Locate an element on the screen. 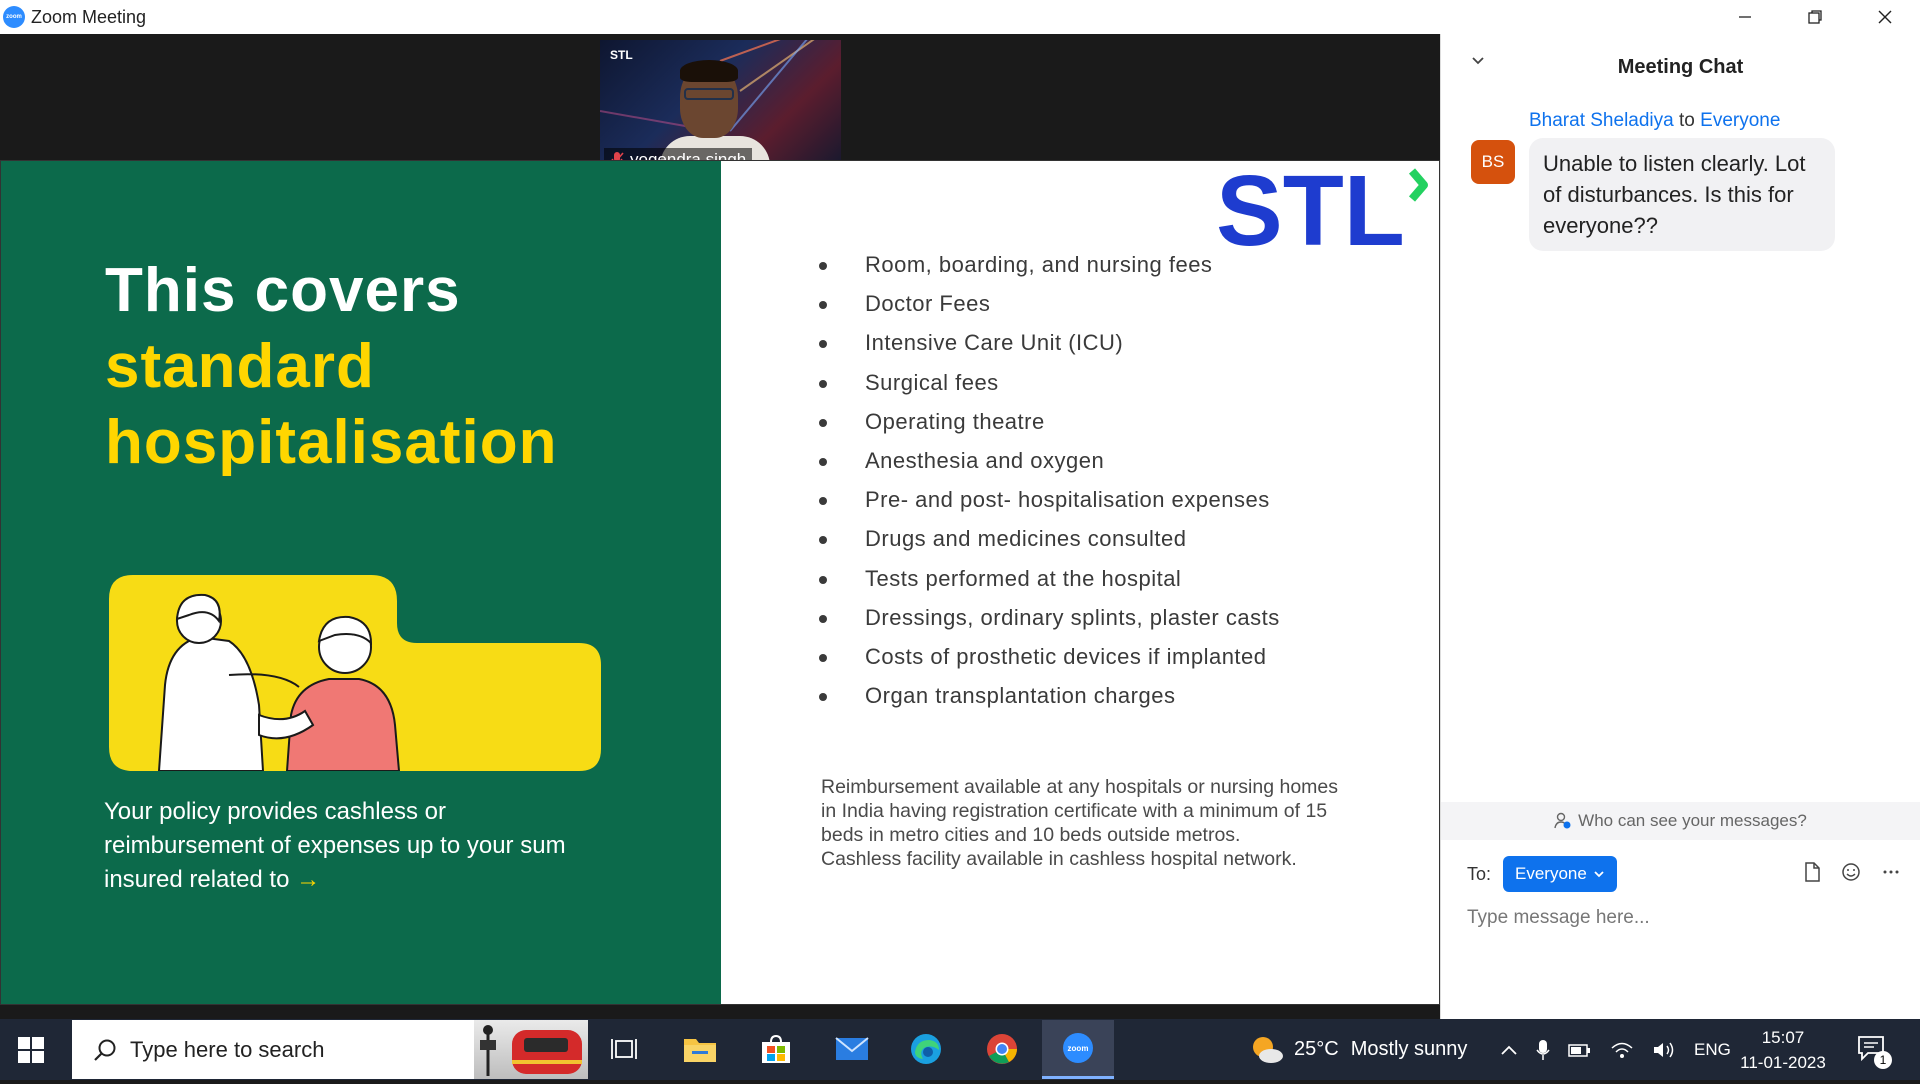 The image size is (1920, 1084). train-icon is located at coordinates (531, 1050).